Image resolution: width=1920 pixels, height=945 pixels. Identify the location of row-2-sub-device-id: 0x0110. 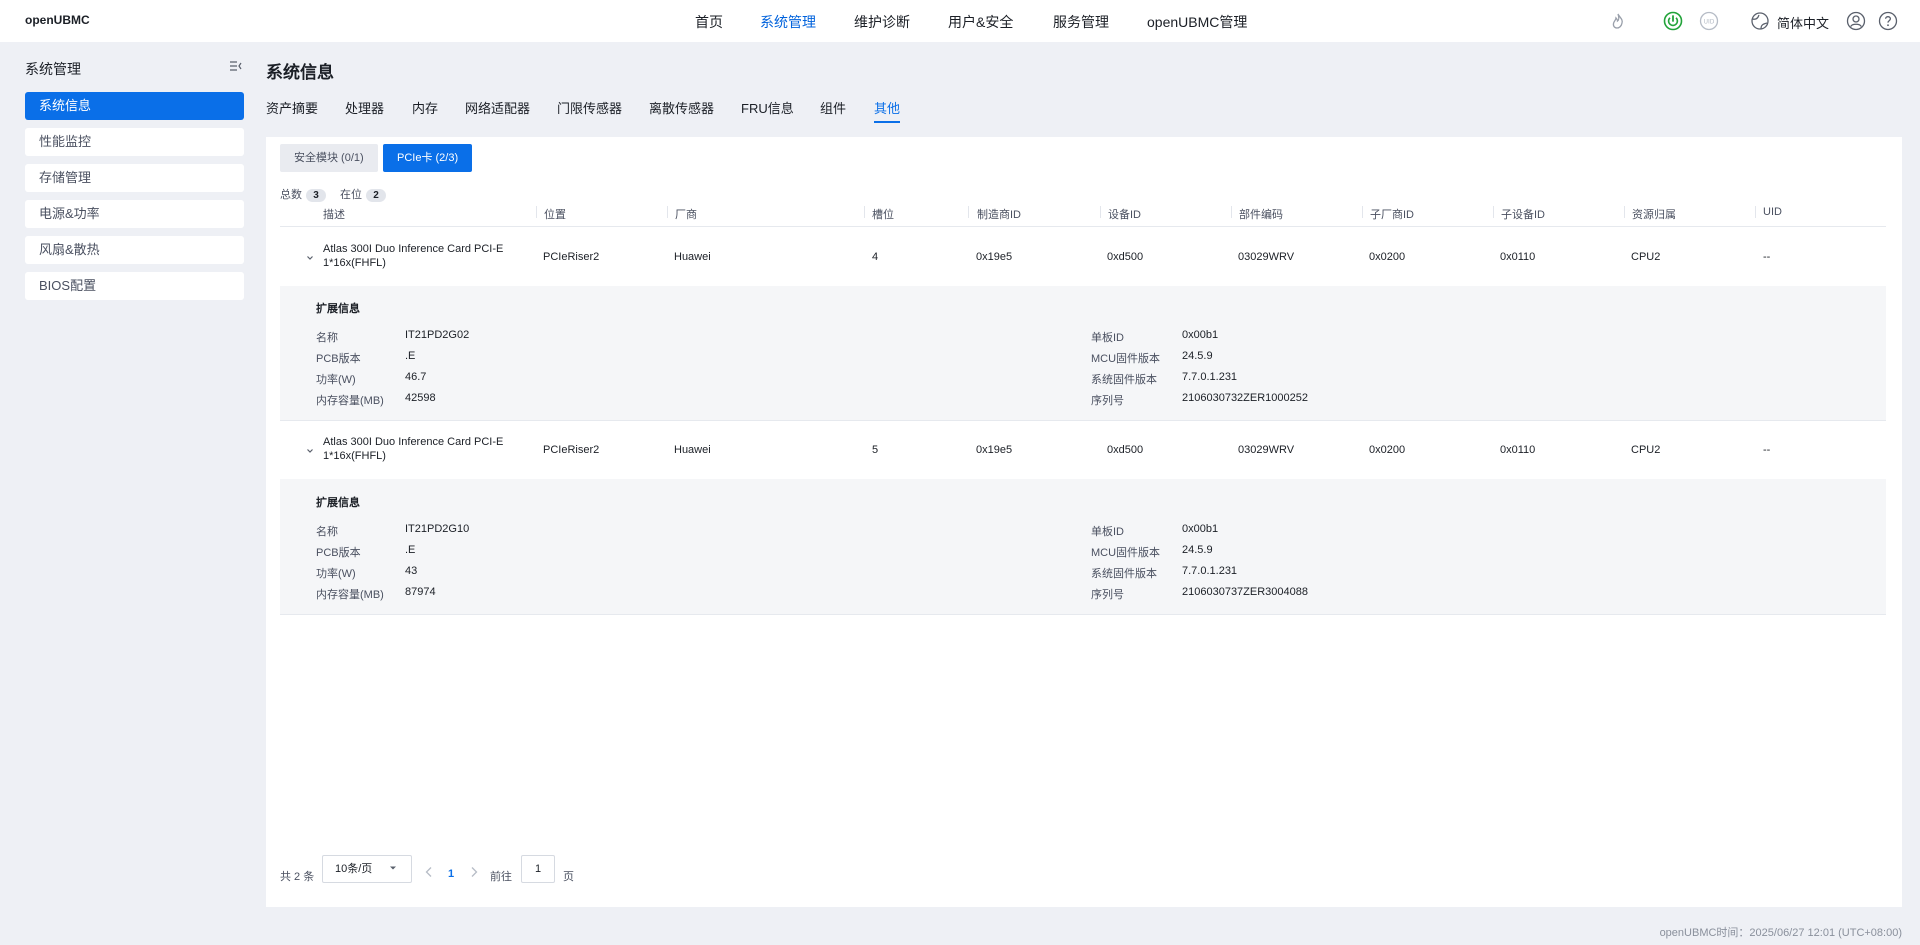
(1518, 450).